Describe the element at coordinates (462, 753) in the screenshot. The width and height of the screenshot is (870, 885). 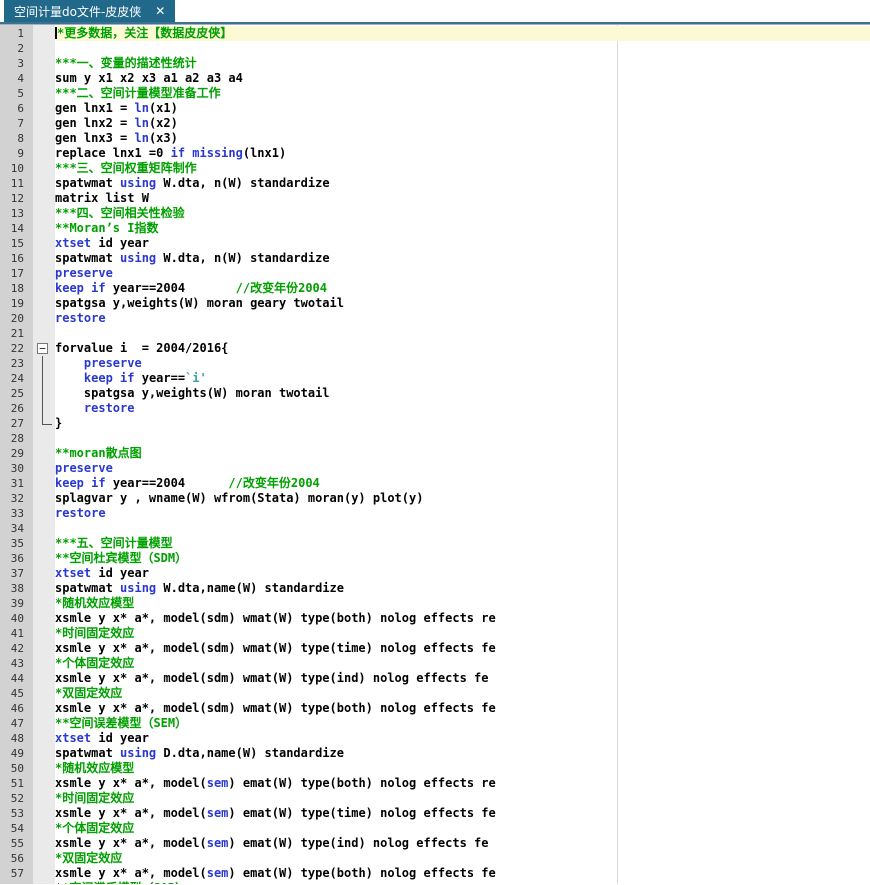
I see `code-line: spatwmat using D.dta,name(W) standardize` at that location.